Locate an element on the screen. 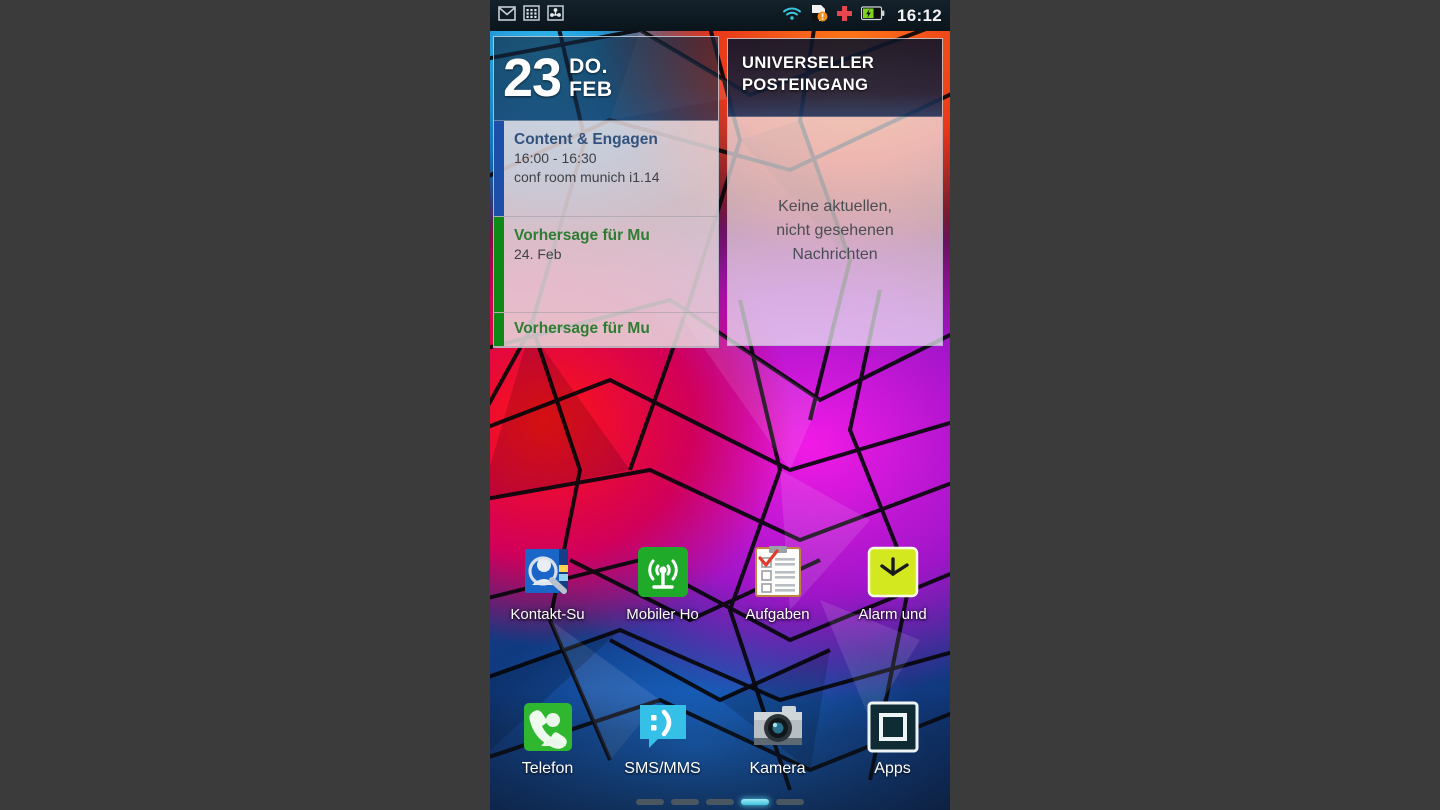  status-bar-left-icons is located at coordinates (531, 15).